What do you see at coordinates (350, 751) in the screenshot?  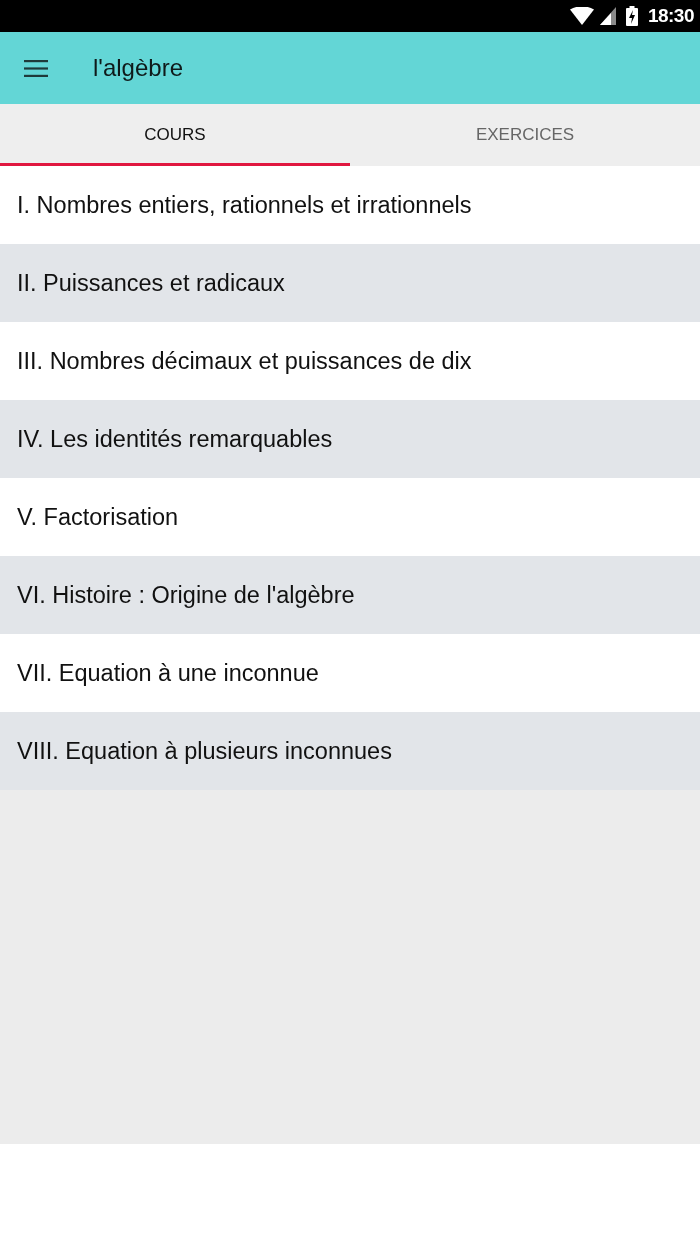 I see `chapter-list-item: VIII. Equation à plusieurs inconnues` at bounding box center [350, 751].